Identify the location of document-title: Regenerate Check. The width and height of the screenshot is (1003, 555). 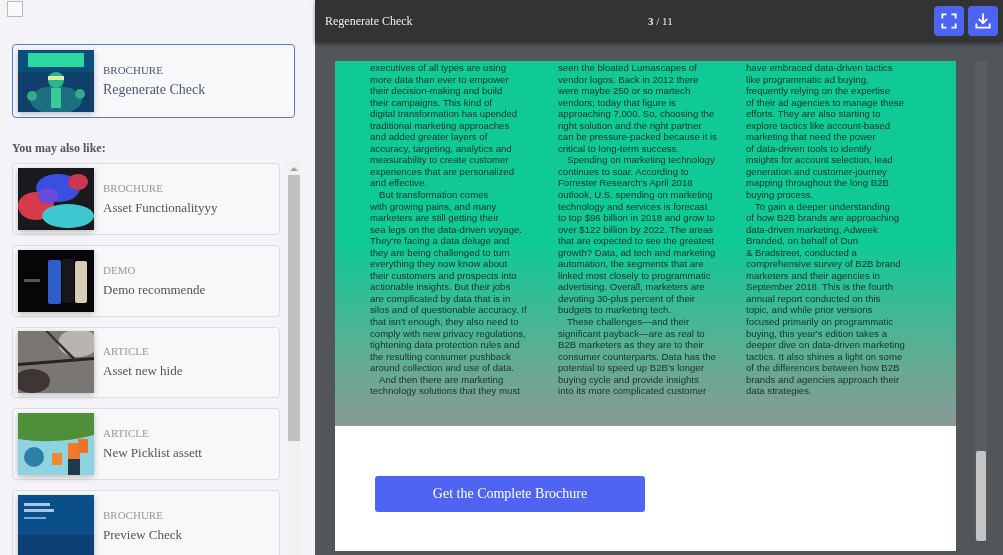
(369, 21).